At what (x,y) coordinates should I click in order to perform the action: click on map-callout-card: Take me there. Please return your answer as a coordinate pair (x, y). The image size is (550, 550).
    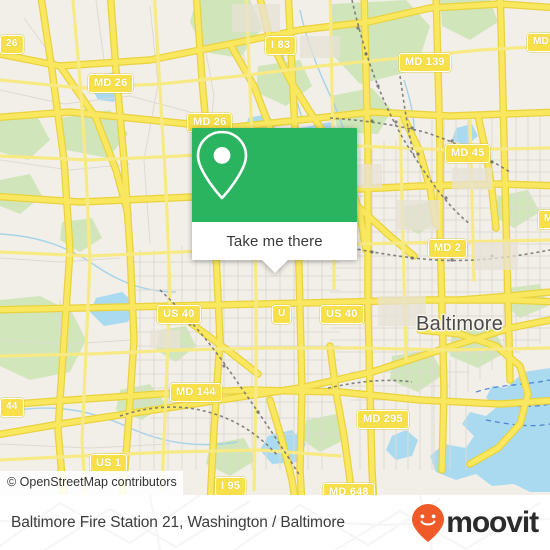
    Looking at the image, I should click on (274, 200).